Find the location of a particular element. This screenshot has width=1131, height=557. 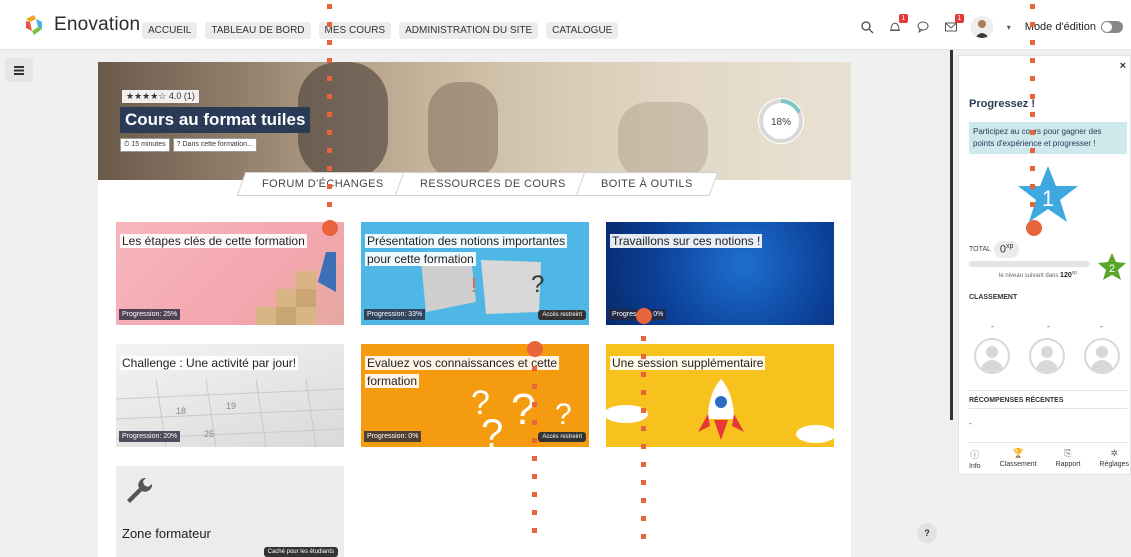

footer-info: ⓘ Info is located at coordinates (975, 459).